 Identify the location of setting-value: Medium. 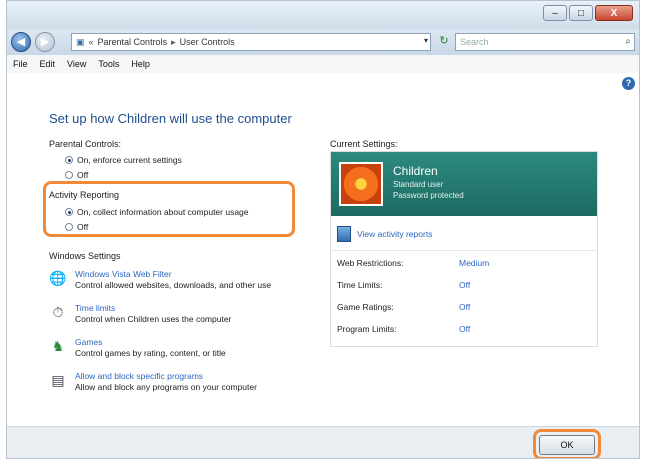
(474, 263).